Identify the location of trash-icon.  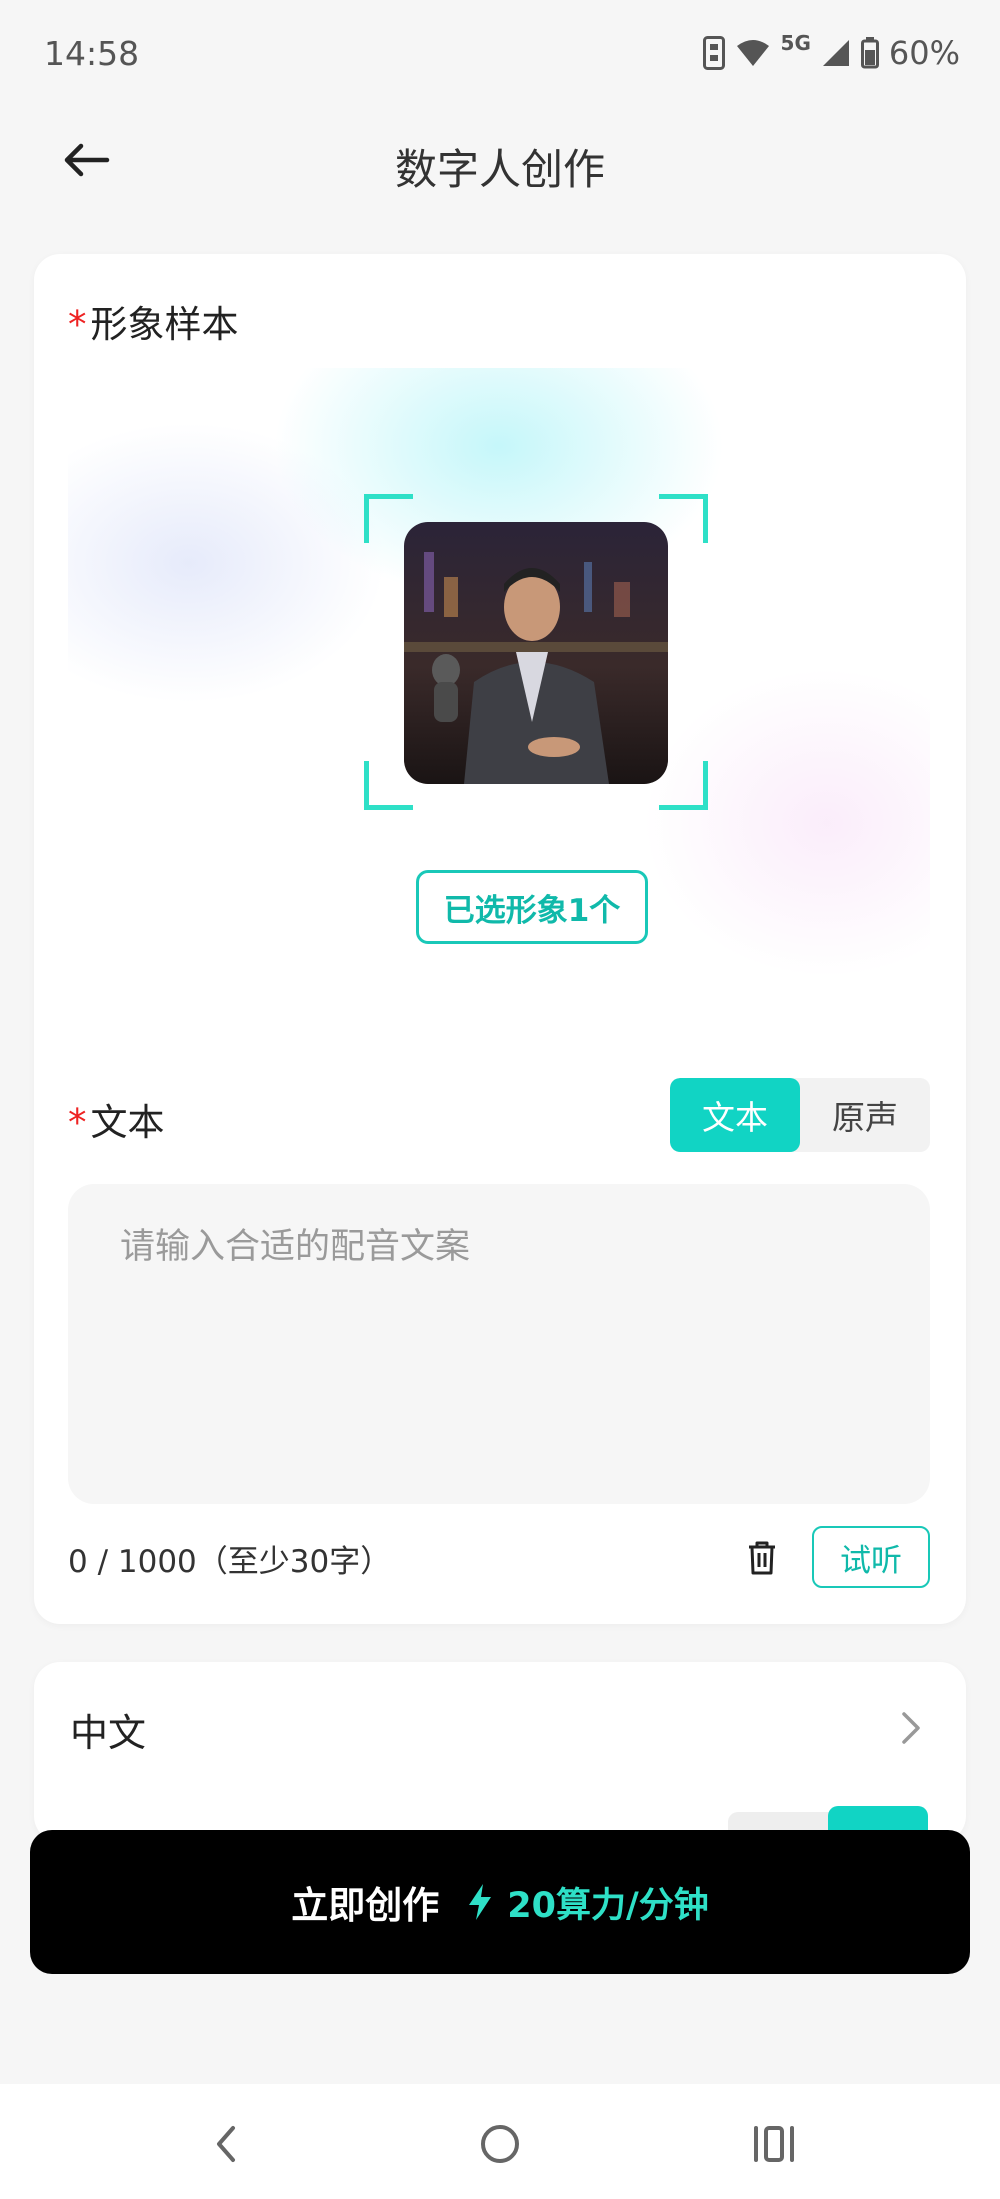
(762, 1558).